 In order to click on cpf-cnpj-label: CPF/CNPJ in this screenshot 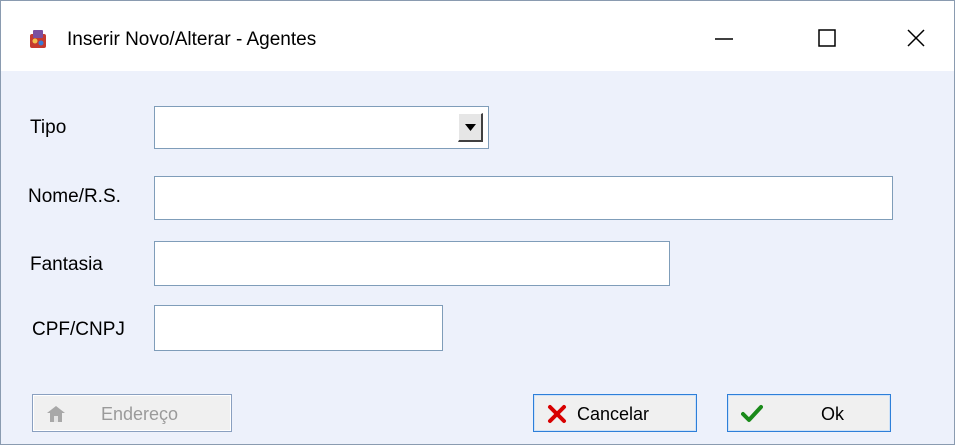, I will do `click(78, 329)`.